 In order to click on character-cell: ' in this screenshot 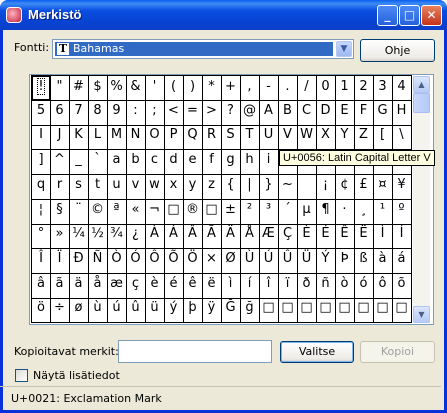, I will do `click(155, 88)`.